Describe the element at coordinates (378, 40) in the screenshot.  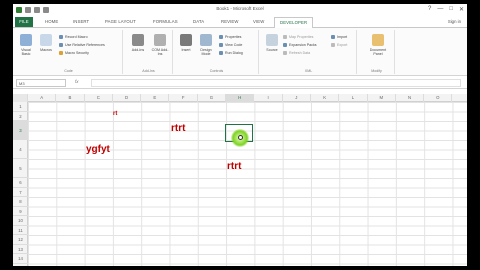
I see `document-panel-icon` at that location.